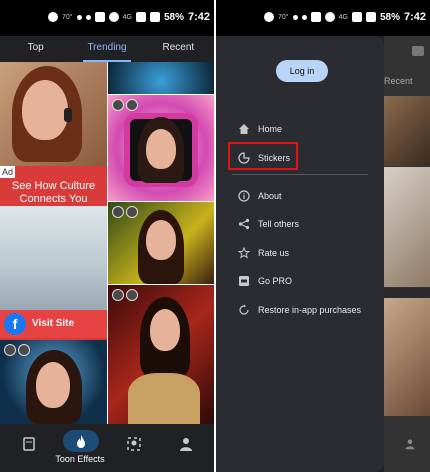  What do you see at coordinates (279, 224) in the screenshot?
I see `menu-item-label: Tell others` at bounding box center [279, 224].